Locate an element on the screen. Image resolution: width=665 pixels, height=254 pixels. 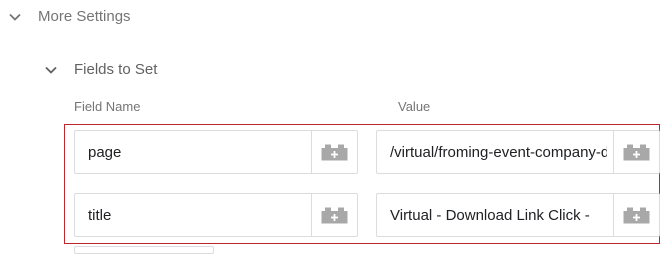
field-name-column-header: Field Name is located at coordinates (107, 106).